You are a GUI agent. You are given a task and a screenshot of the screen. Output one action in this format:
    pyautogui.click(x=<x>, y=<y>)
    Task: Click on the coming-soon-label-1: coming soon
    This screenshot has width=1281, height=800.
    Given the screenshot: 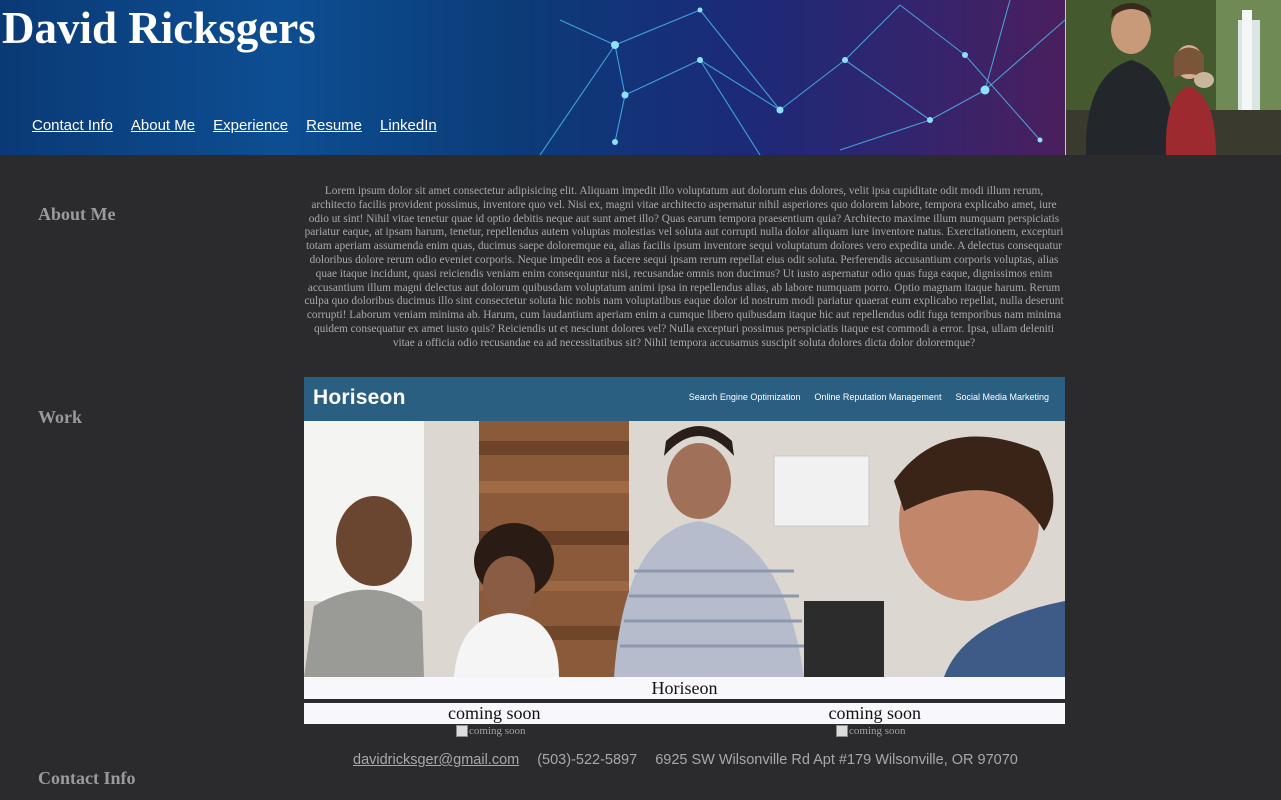 What is the action you would take?
    pyautogui.click(x=494, y=713)
    